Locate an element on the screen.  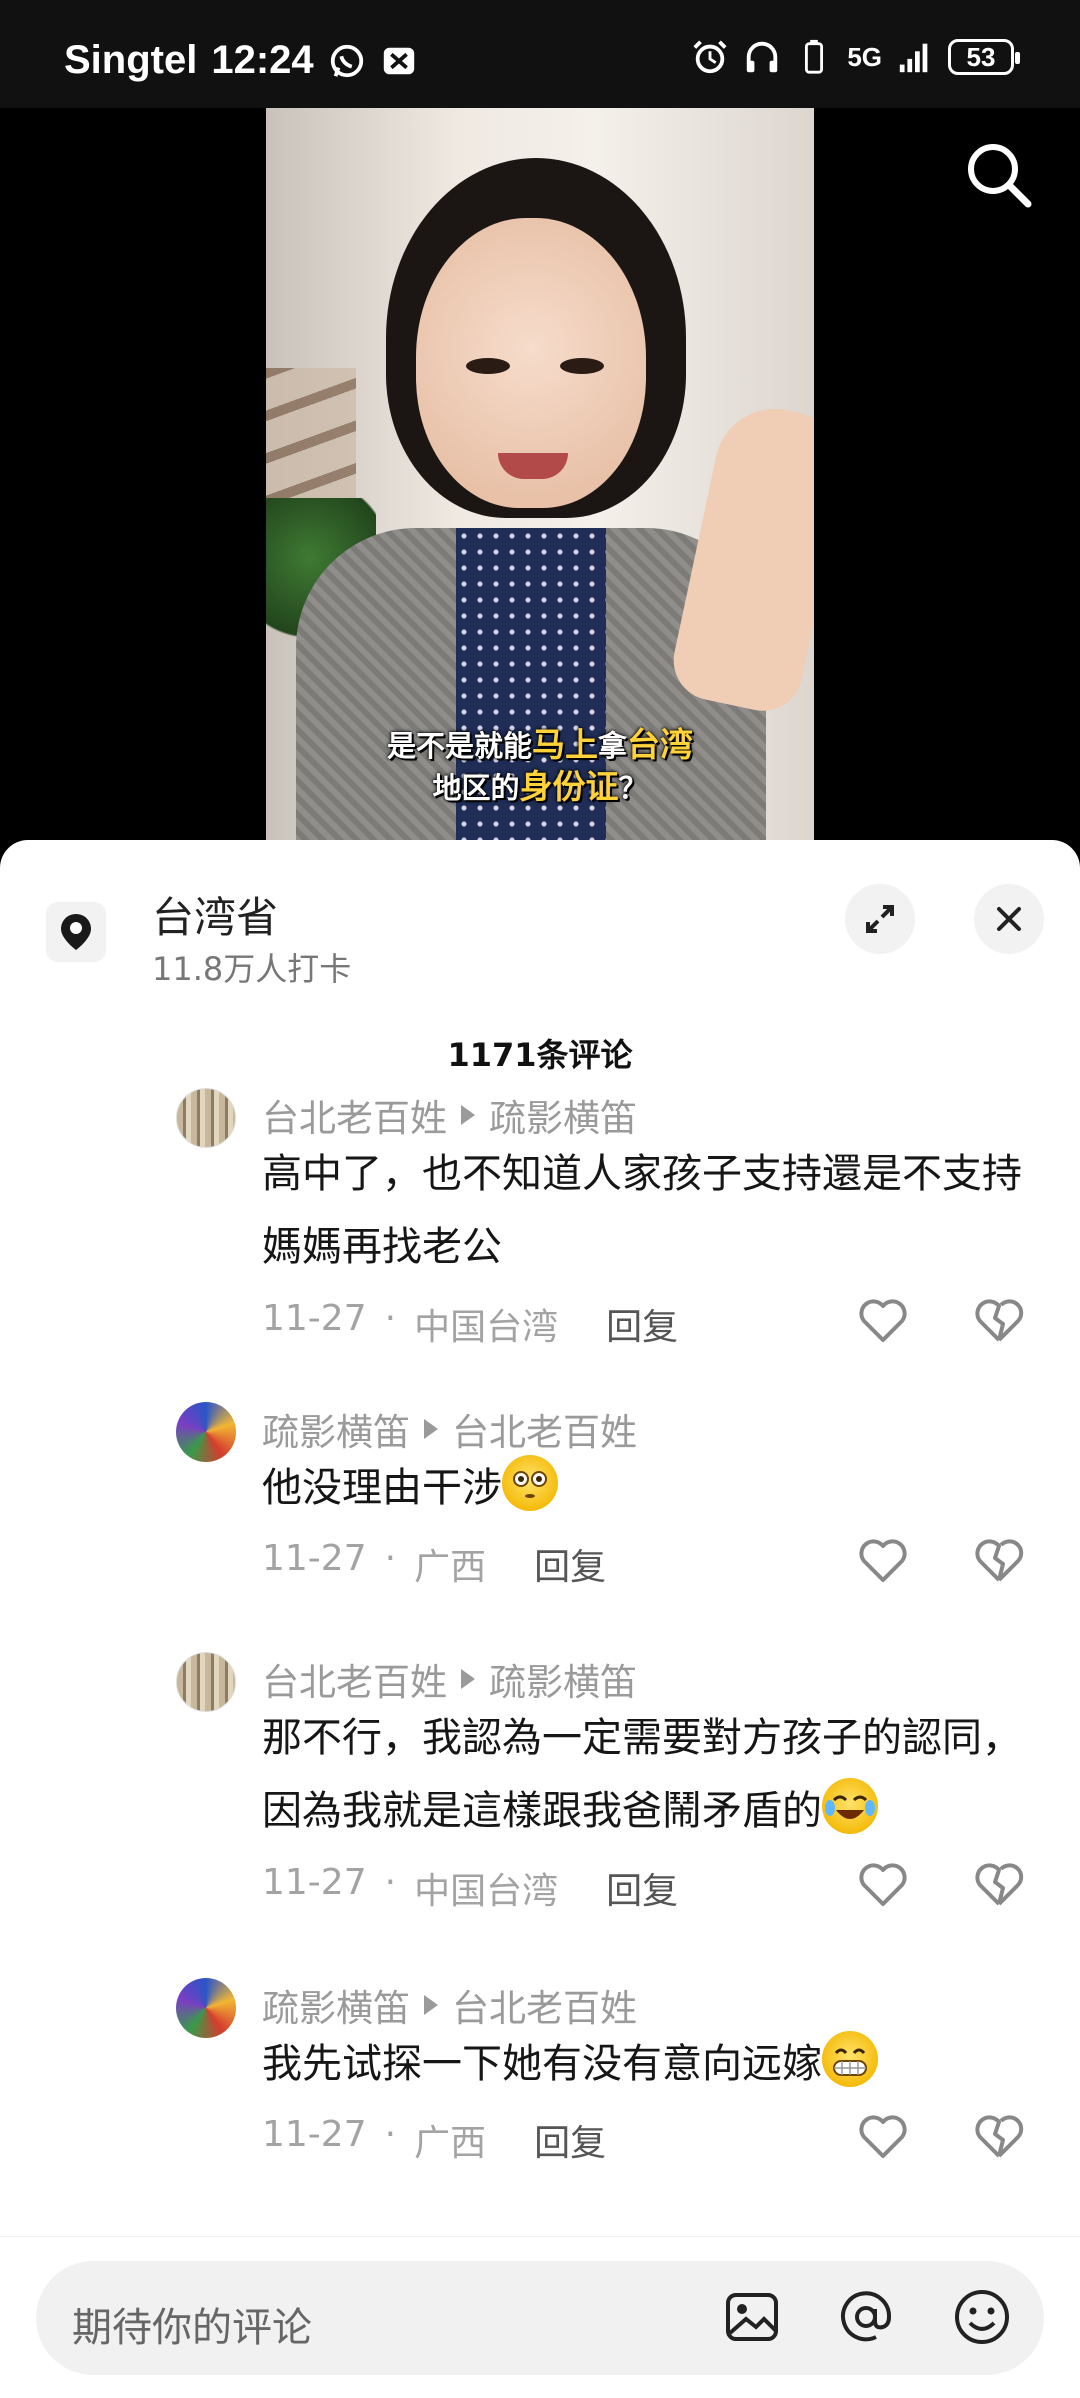
location-title: 台湾省 is located at coordinates (215, 914).